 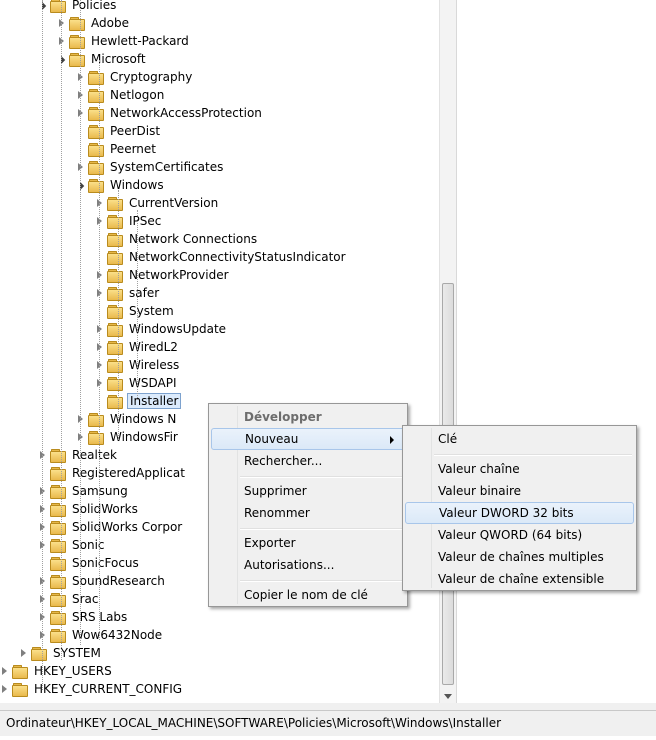 I want to click on tree-node: Samsung, so click(x=84, y=491).